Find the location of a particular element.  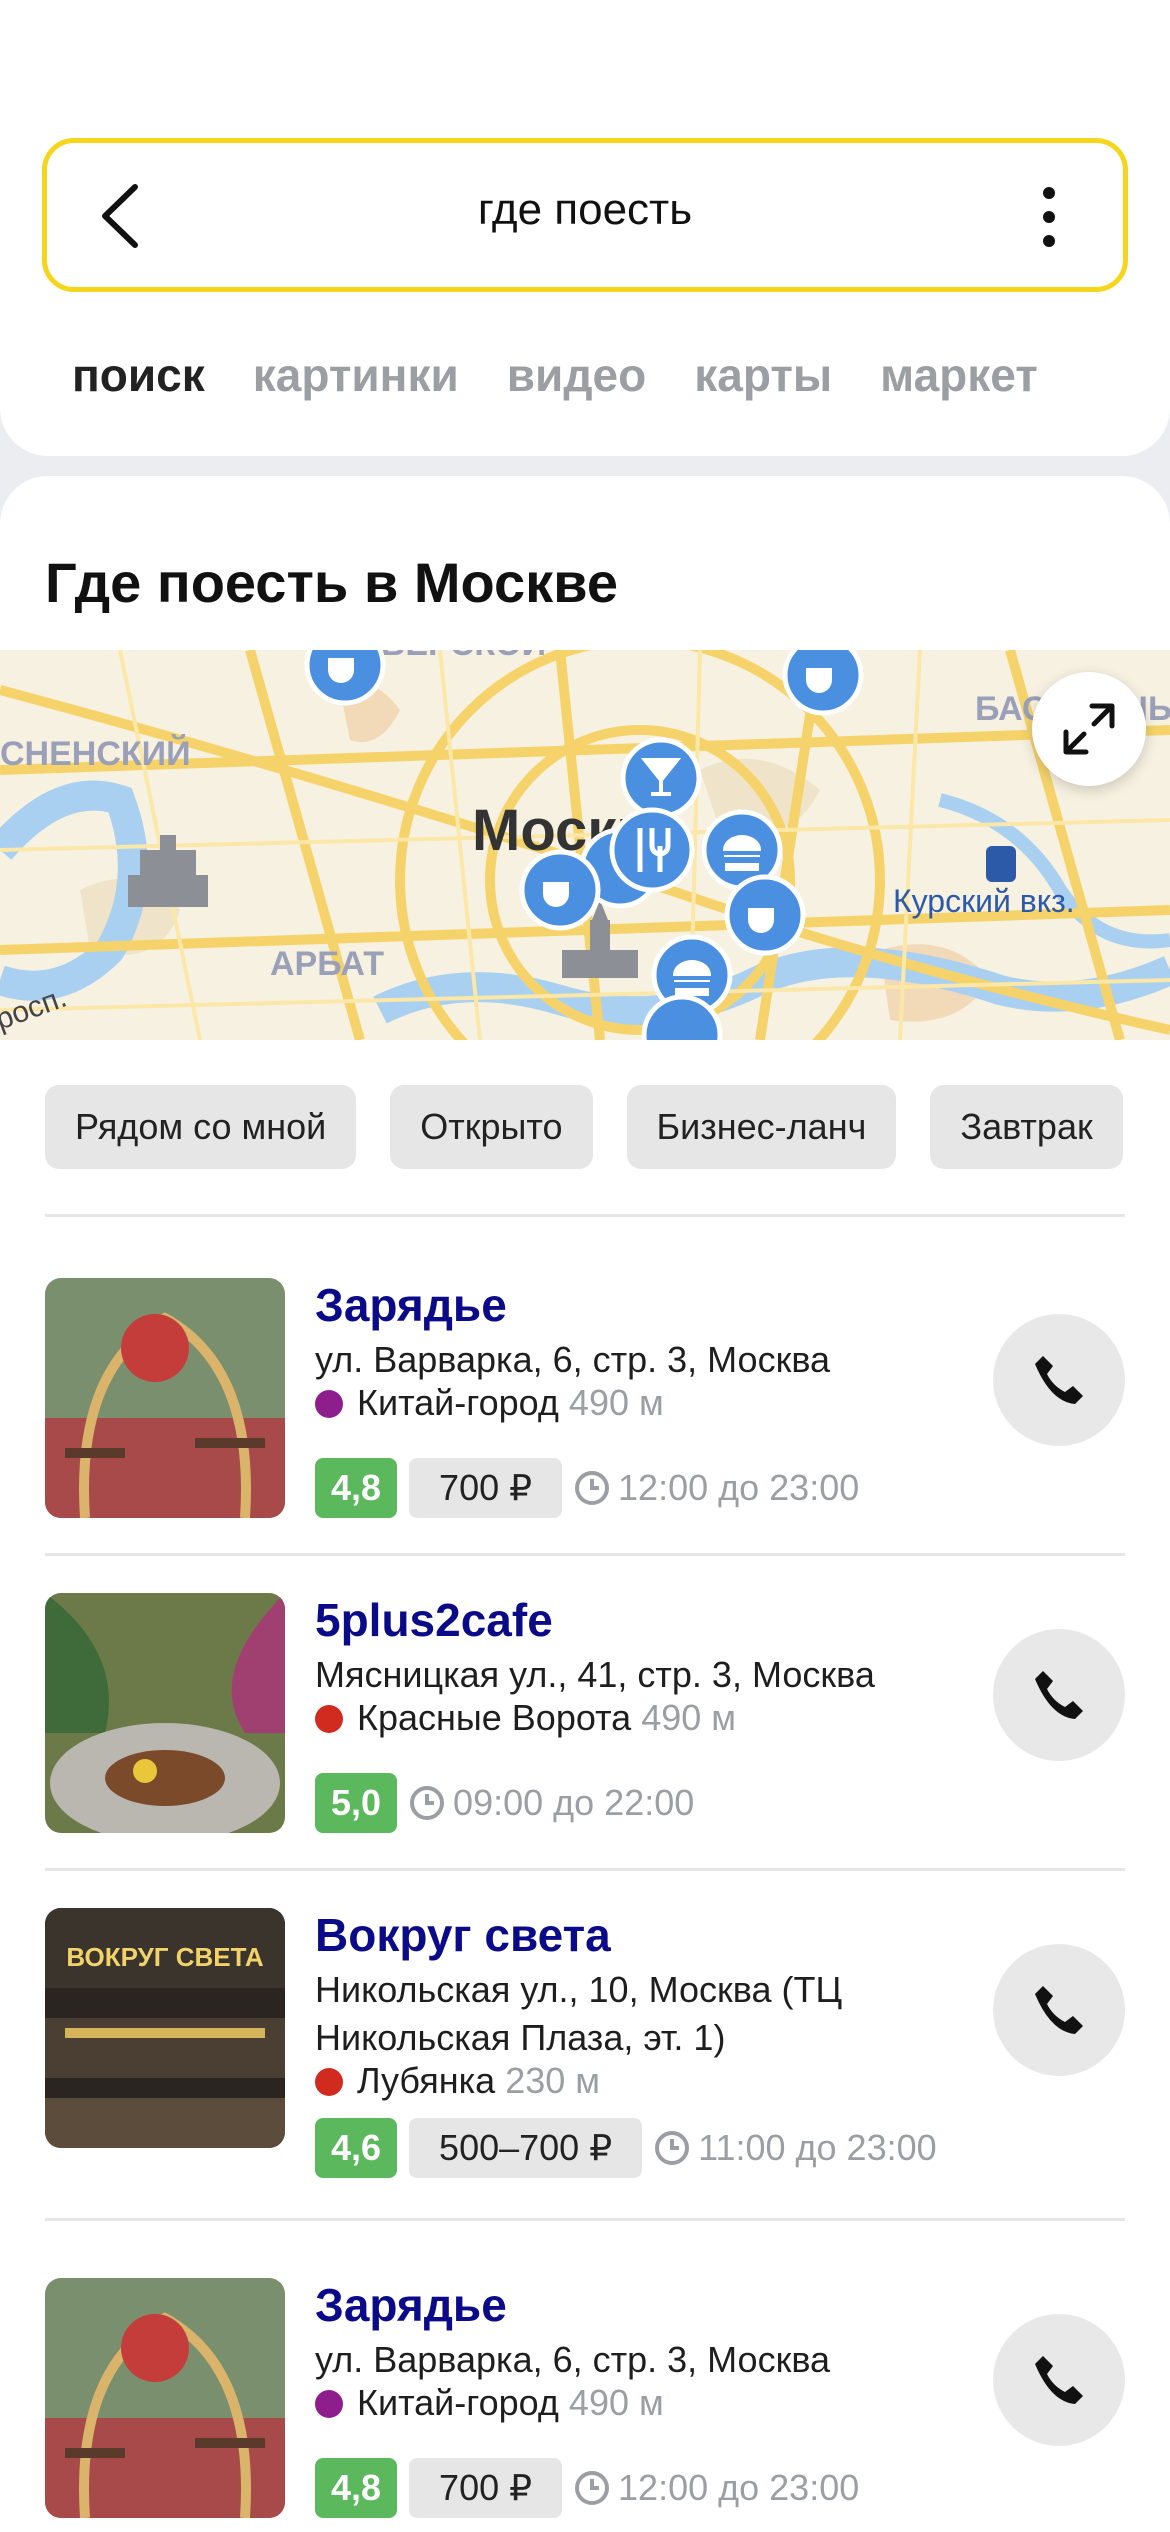

filter-open: Открыто is located at coordinates (491, 1127).